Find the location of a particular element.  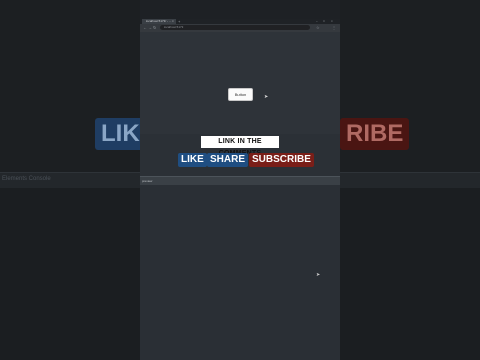

address-text: localhost:5173 is located at coordinates (174, 27).